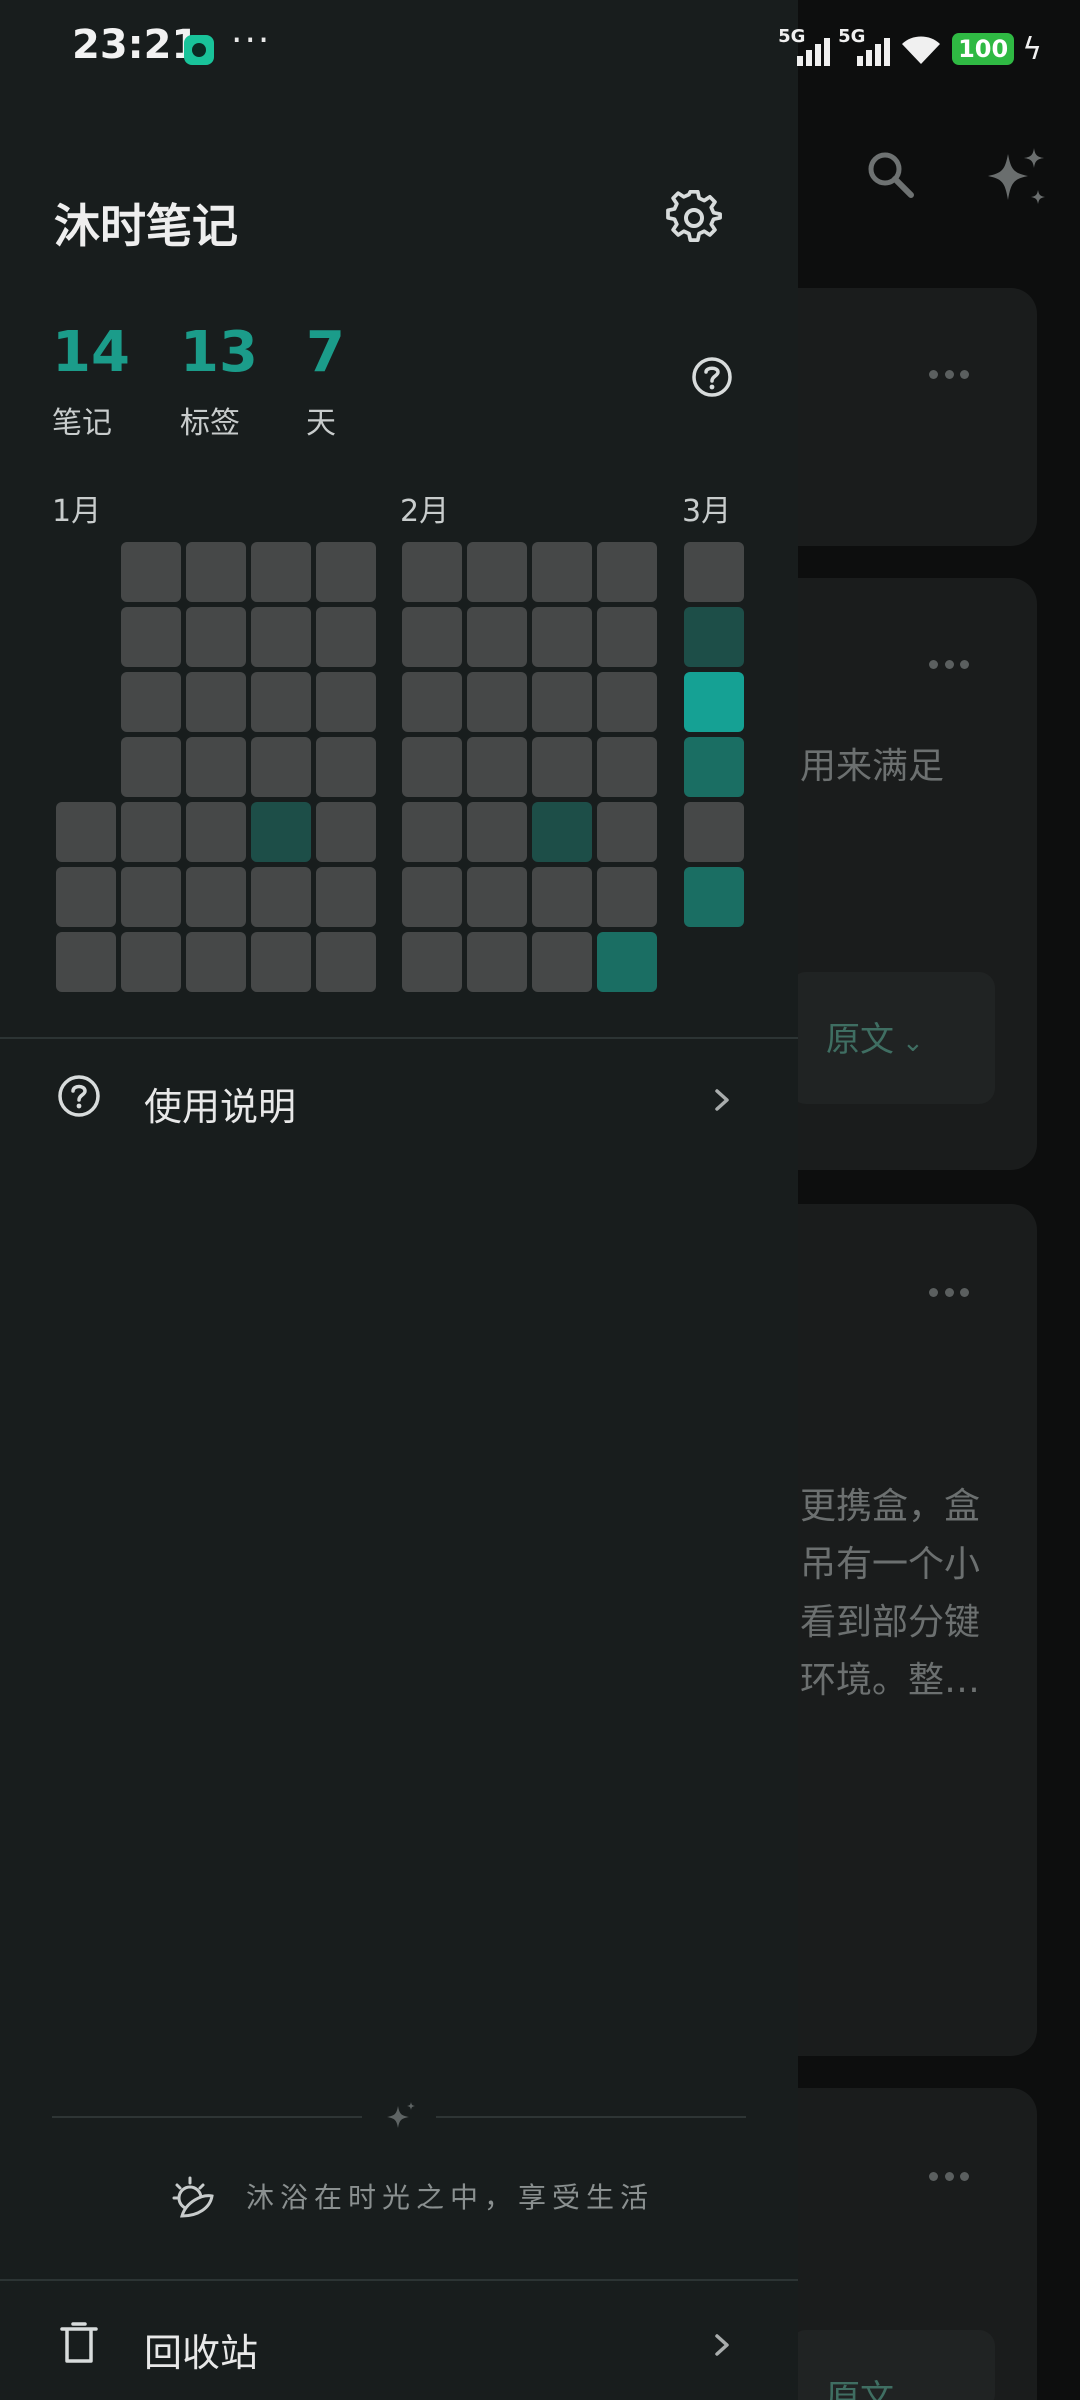 Image resolution: width=1080 pixels, height=2400 pixels. Describe the element at coordinates (1017, 178) in the screenshot. I see `ai-sparkle-icon` at that location.